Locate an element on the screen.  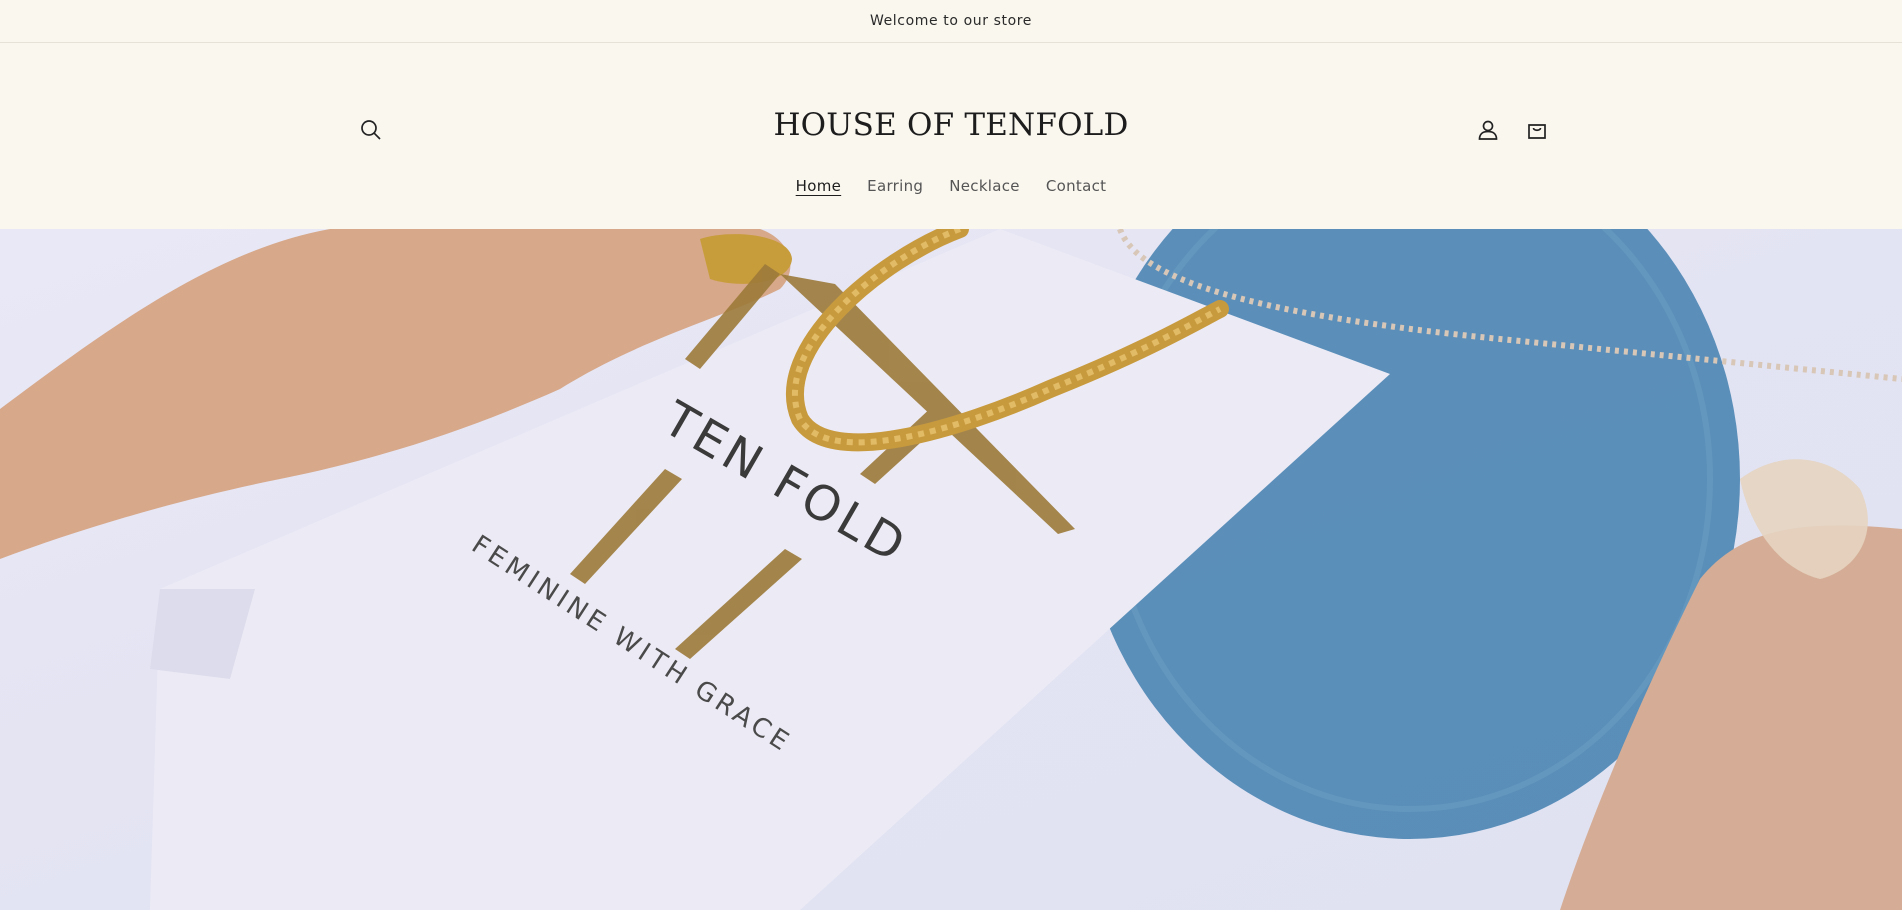
cart-button is located at coordinates (1537, 130).